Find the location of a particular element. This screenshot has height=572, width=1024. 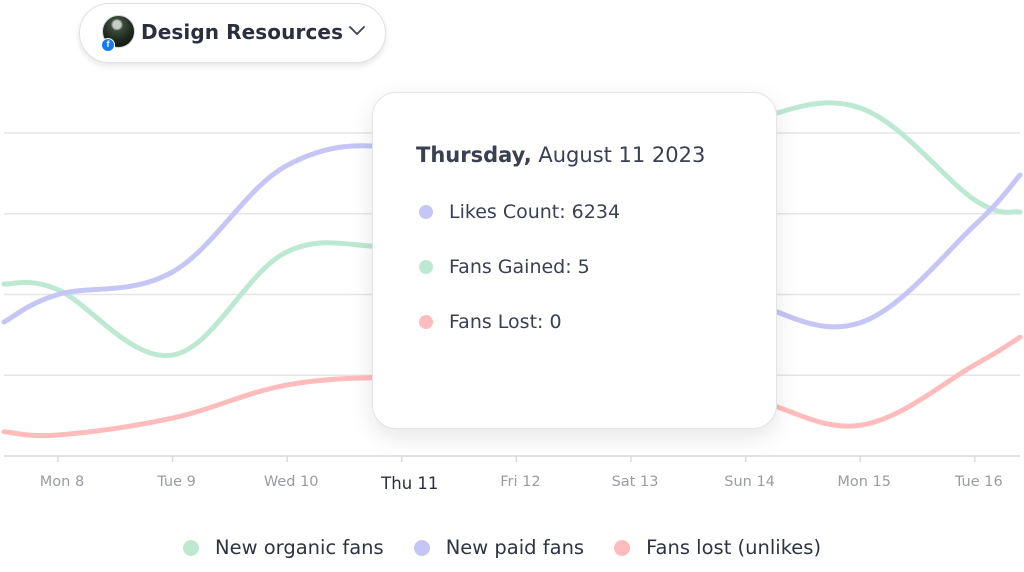

x-tick-label: Tue 9 is located at coordinates (176, 482).